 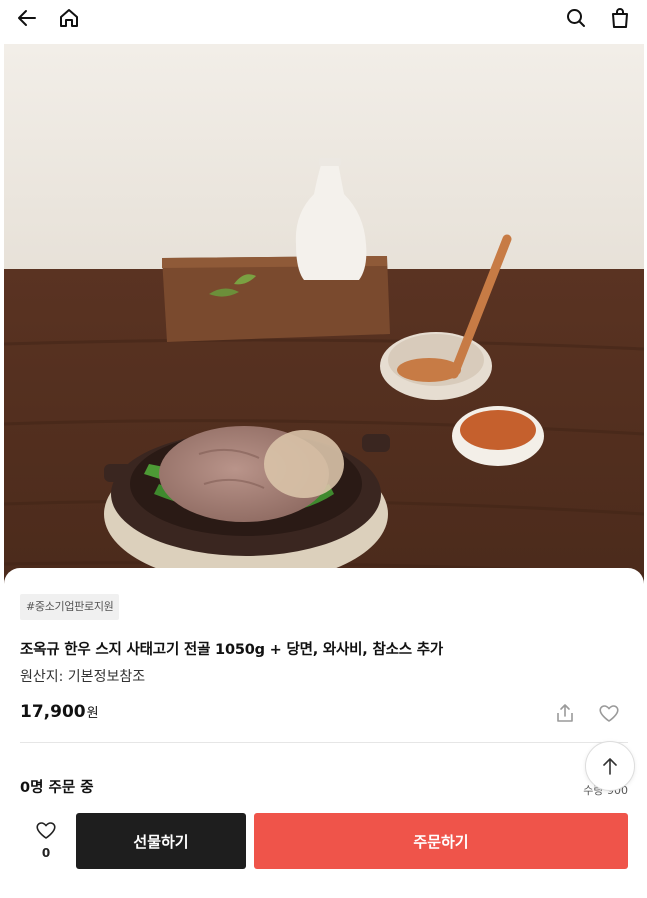 I want to click on search-icon, so click(x=576, y=18).